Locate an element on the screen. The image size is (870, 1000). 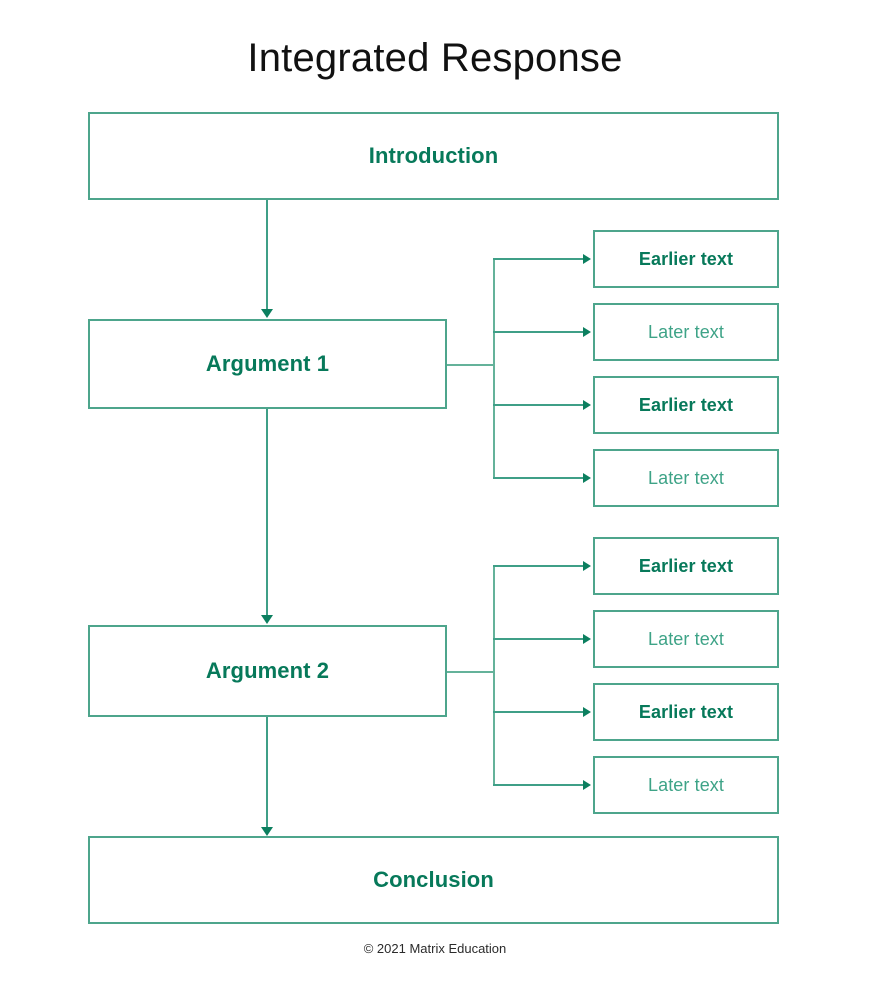
node-arg2-evidence-4: Later text is located at coordinates (686, 785).